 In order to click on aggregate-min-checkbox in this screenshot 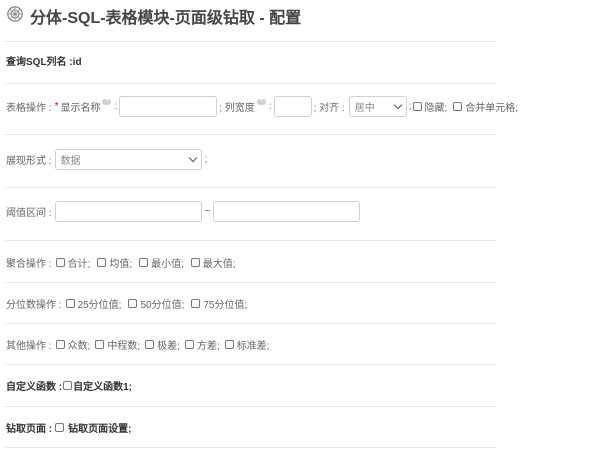, I will do `click(144, 262)`.